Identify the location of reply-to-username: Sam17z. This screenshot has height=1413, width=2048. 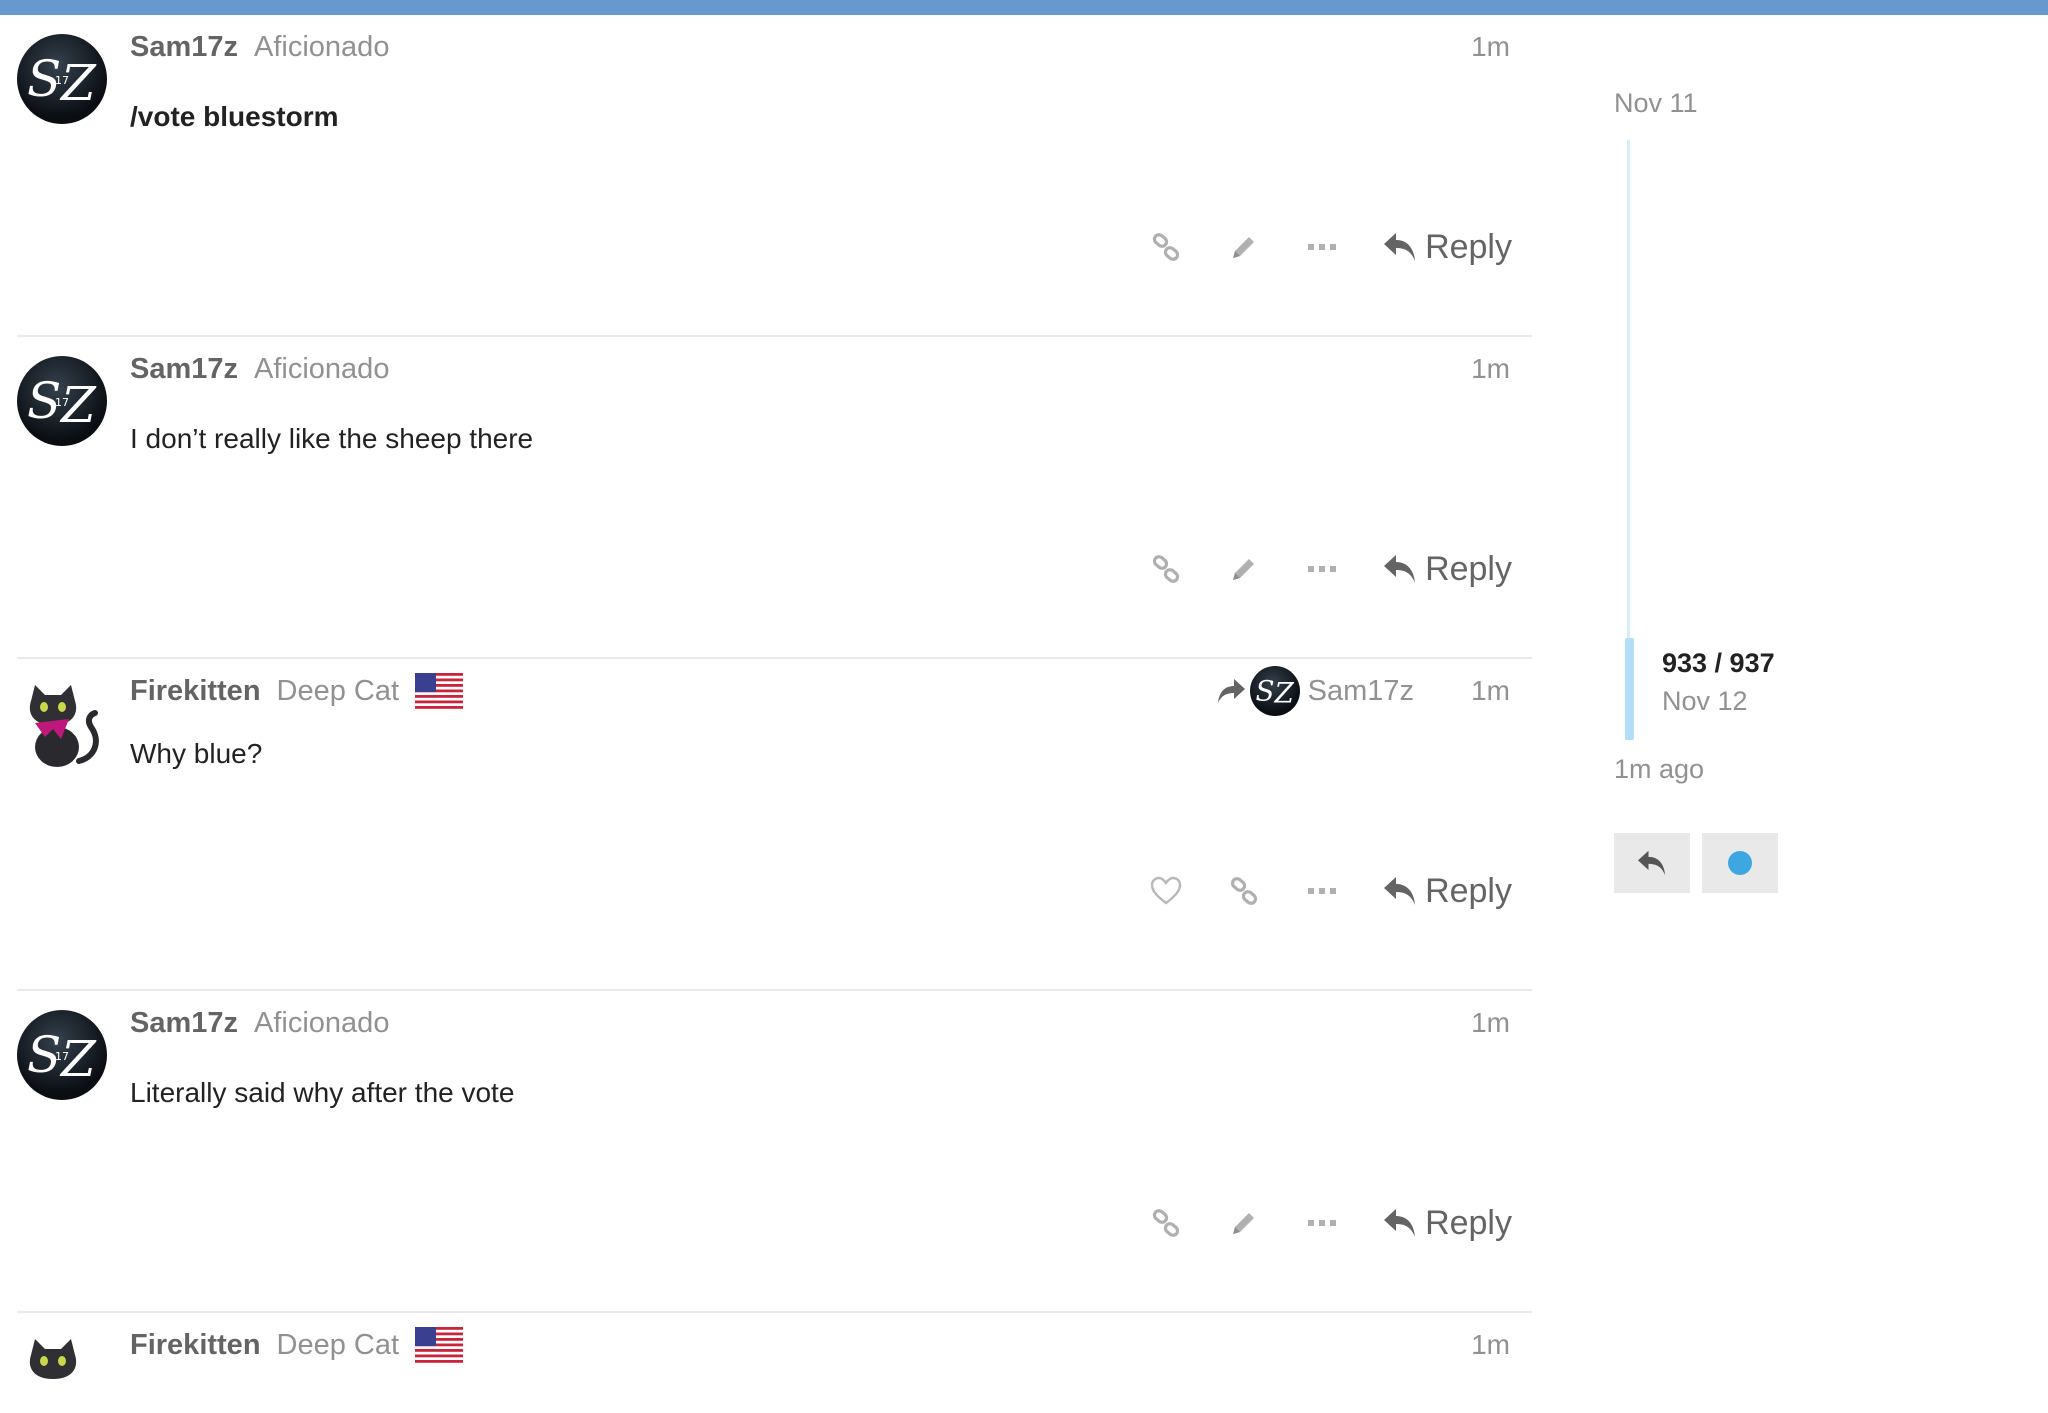
(1360, 690).